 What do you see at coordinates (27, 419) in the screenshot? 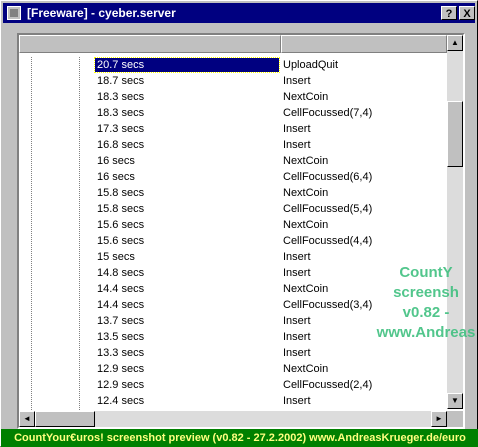
I see `scroll-left-icon: ◄` at bounding box center [27, 419].